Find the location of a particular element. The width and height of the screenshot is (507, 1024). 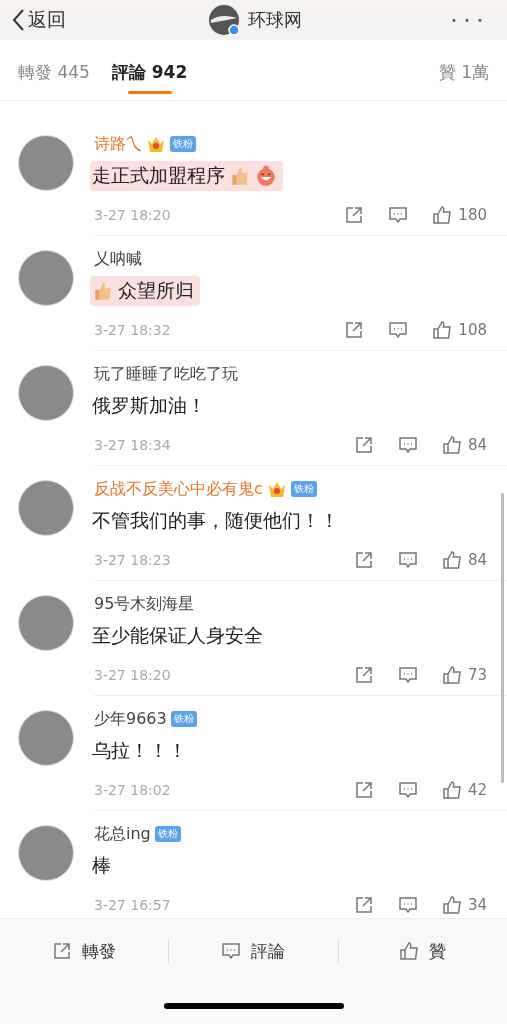

comment-time: 3-27 18:34 is located at coordinates (133, 445).